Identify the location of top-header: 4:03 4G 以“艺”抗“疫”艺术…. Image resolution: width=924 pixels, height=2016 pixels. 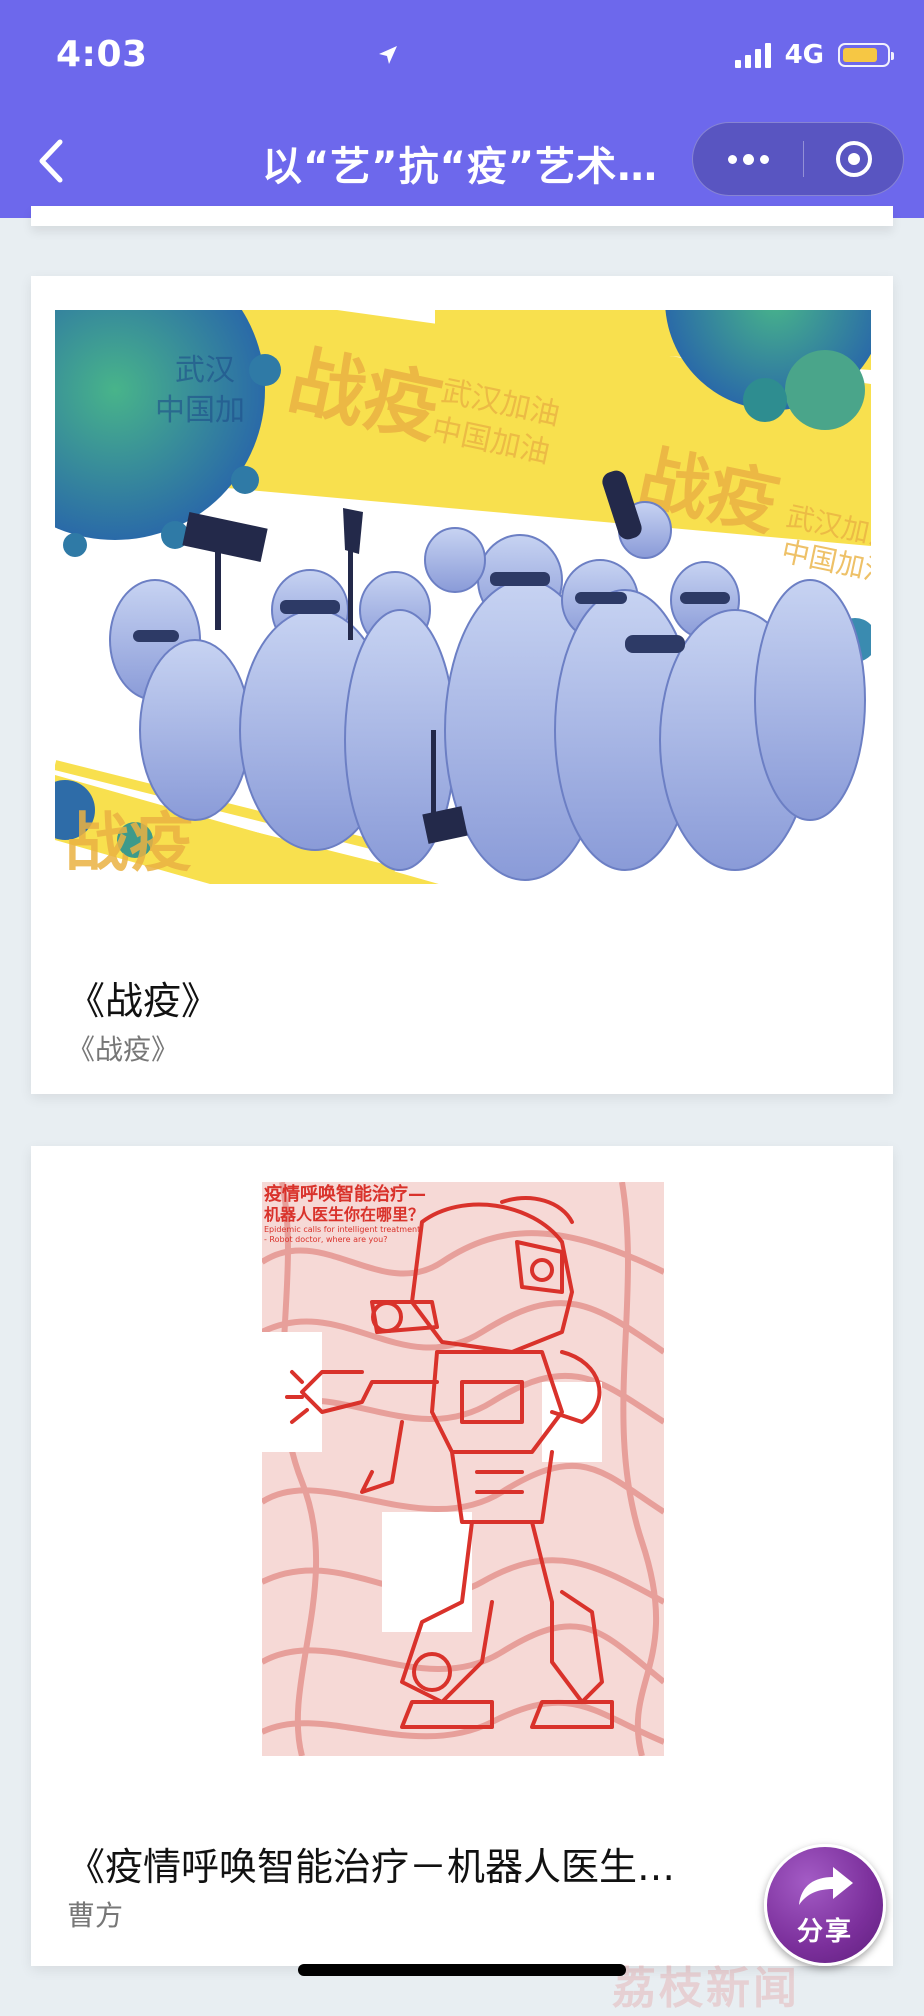
(462, 109).